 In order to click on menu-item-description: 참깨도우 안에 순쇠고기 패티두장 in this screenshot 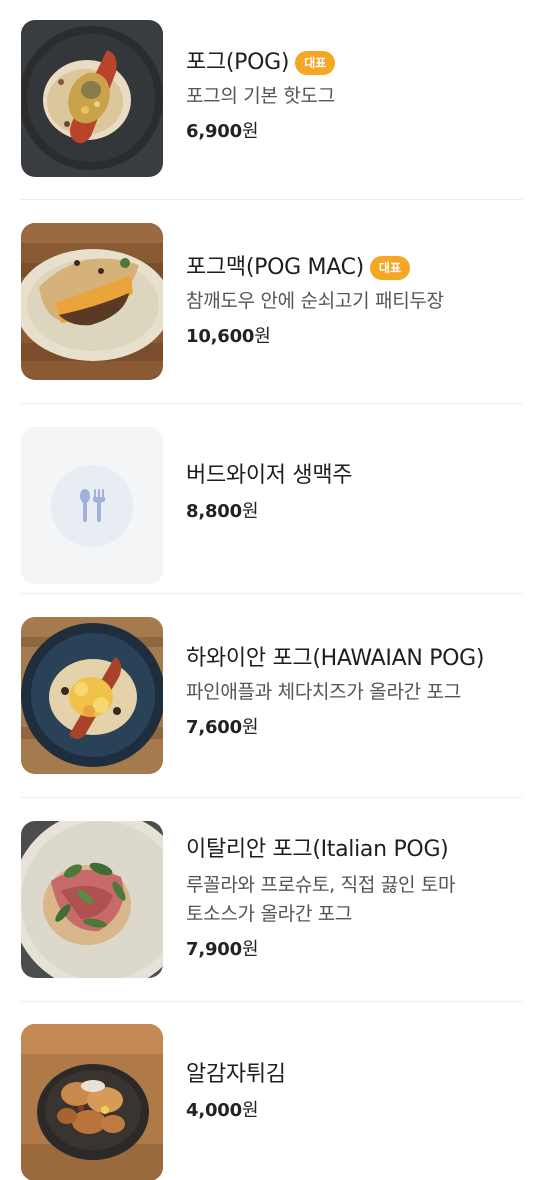, I will do `click(315, 301)`.